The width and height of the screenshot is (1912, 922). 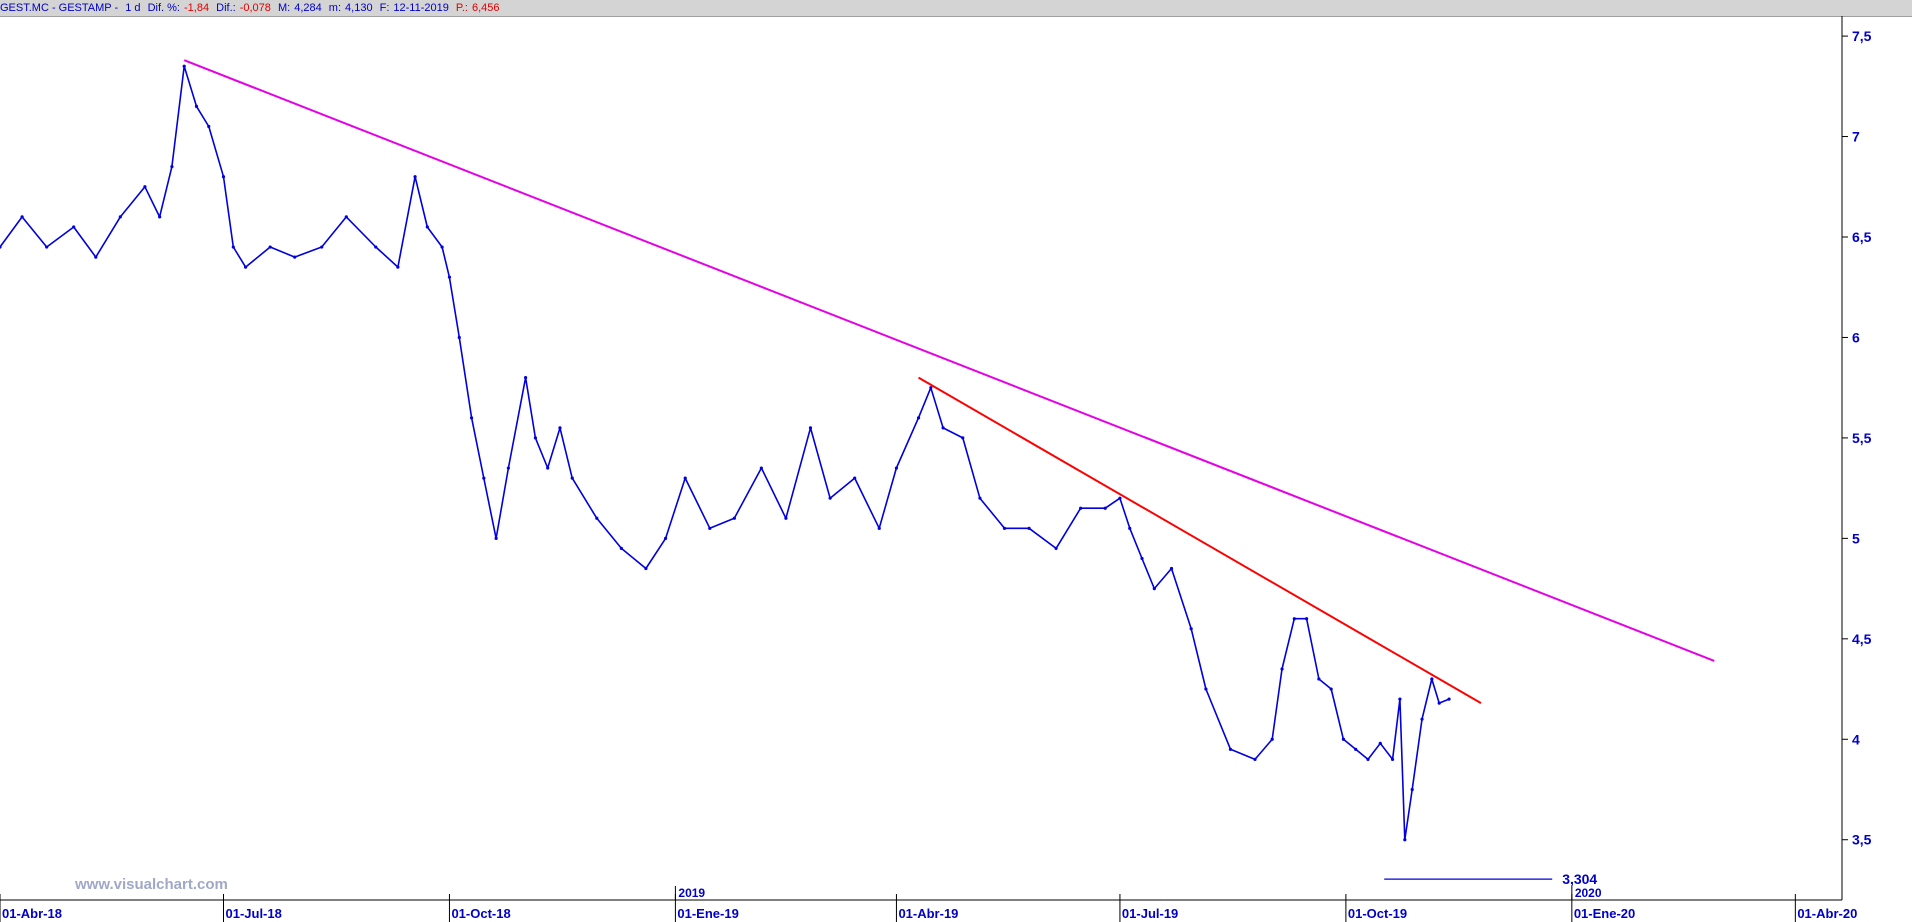 What do you see at coordinates (480, 913) in the screenshot?
I see `x-tick-label: 01-Oct-18` at bounding box center [480, 913].